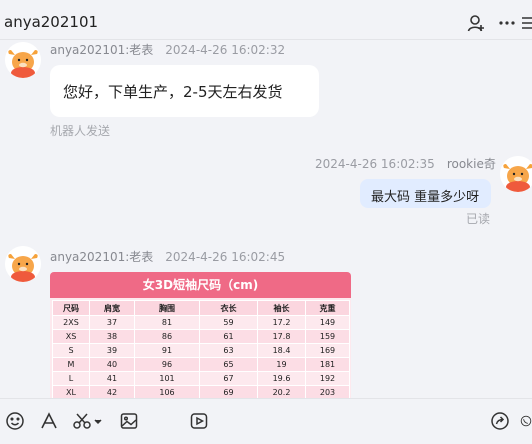 Image resolution: width=532 pixels, height=444 pixels. What do you see at coordinates (200, 285) in the screenshot?
I see `size-chart-title: 女3D短袖尺码（cm)` at bounding box center [200, 285].